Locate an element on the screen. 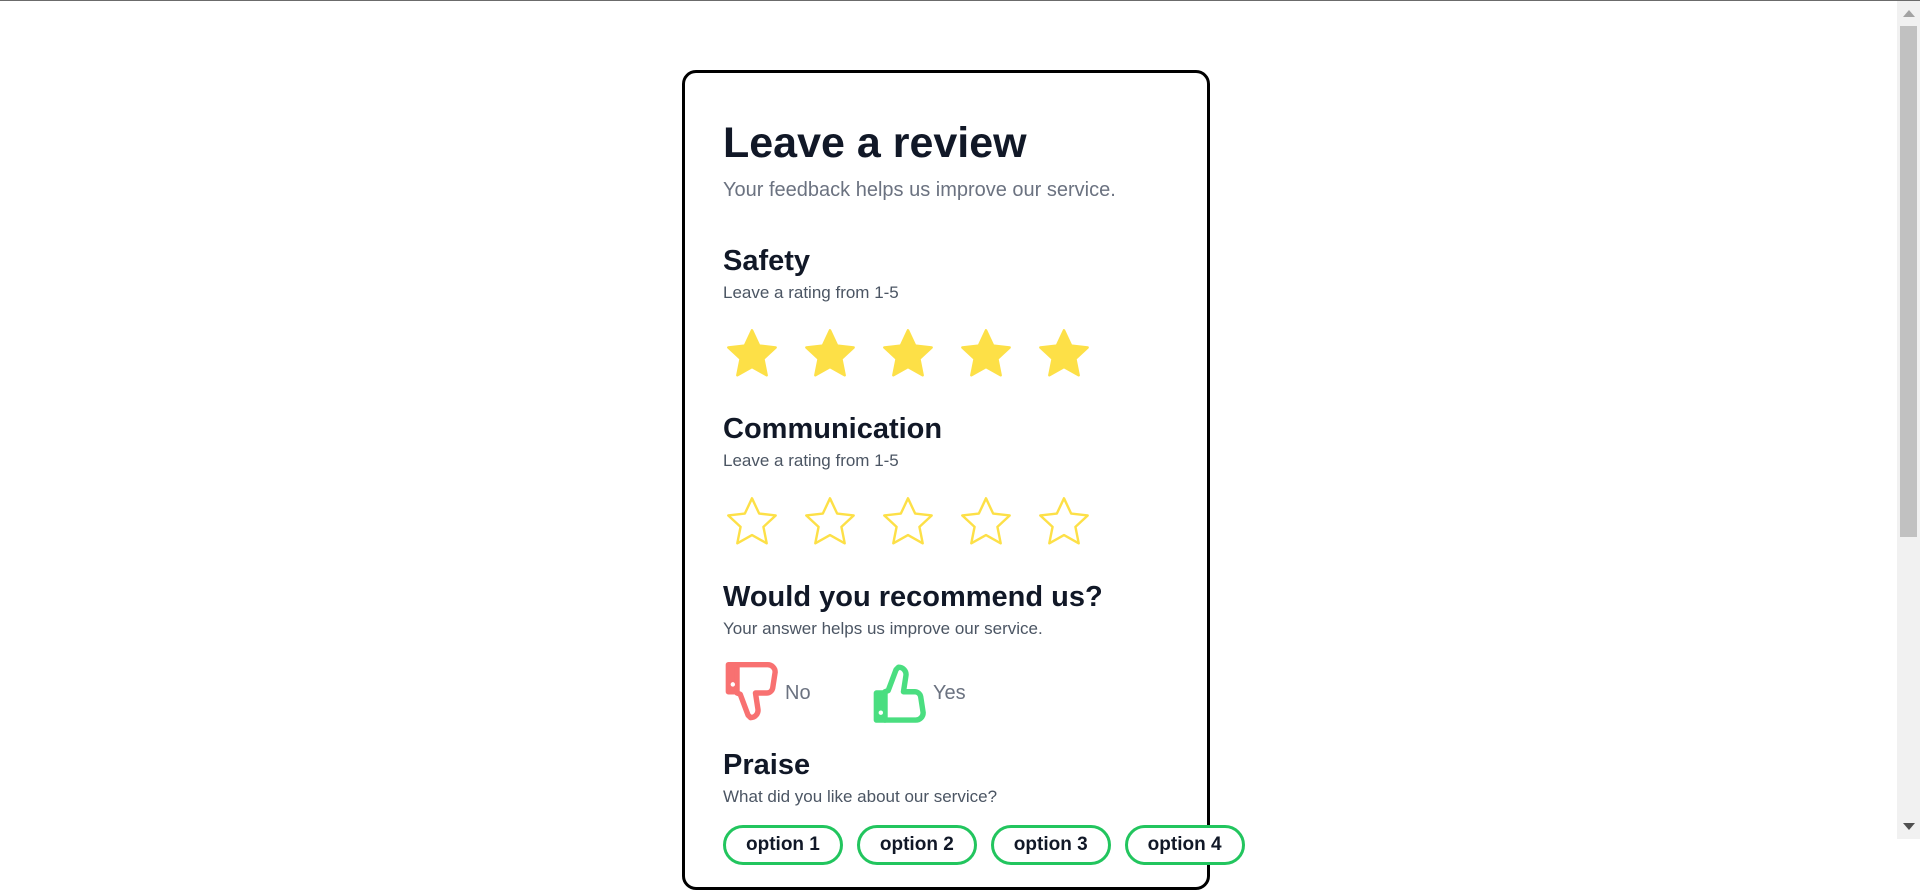  communication-title: Communication is located at coordinates (833, 429).